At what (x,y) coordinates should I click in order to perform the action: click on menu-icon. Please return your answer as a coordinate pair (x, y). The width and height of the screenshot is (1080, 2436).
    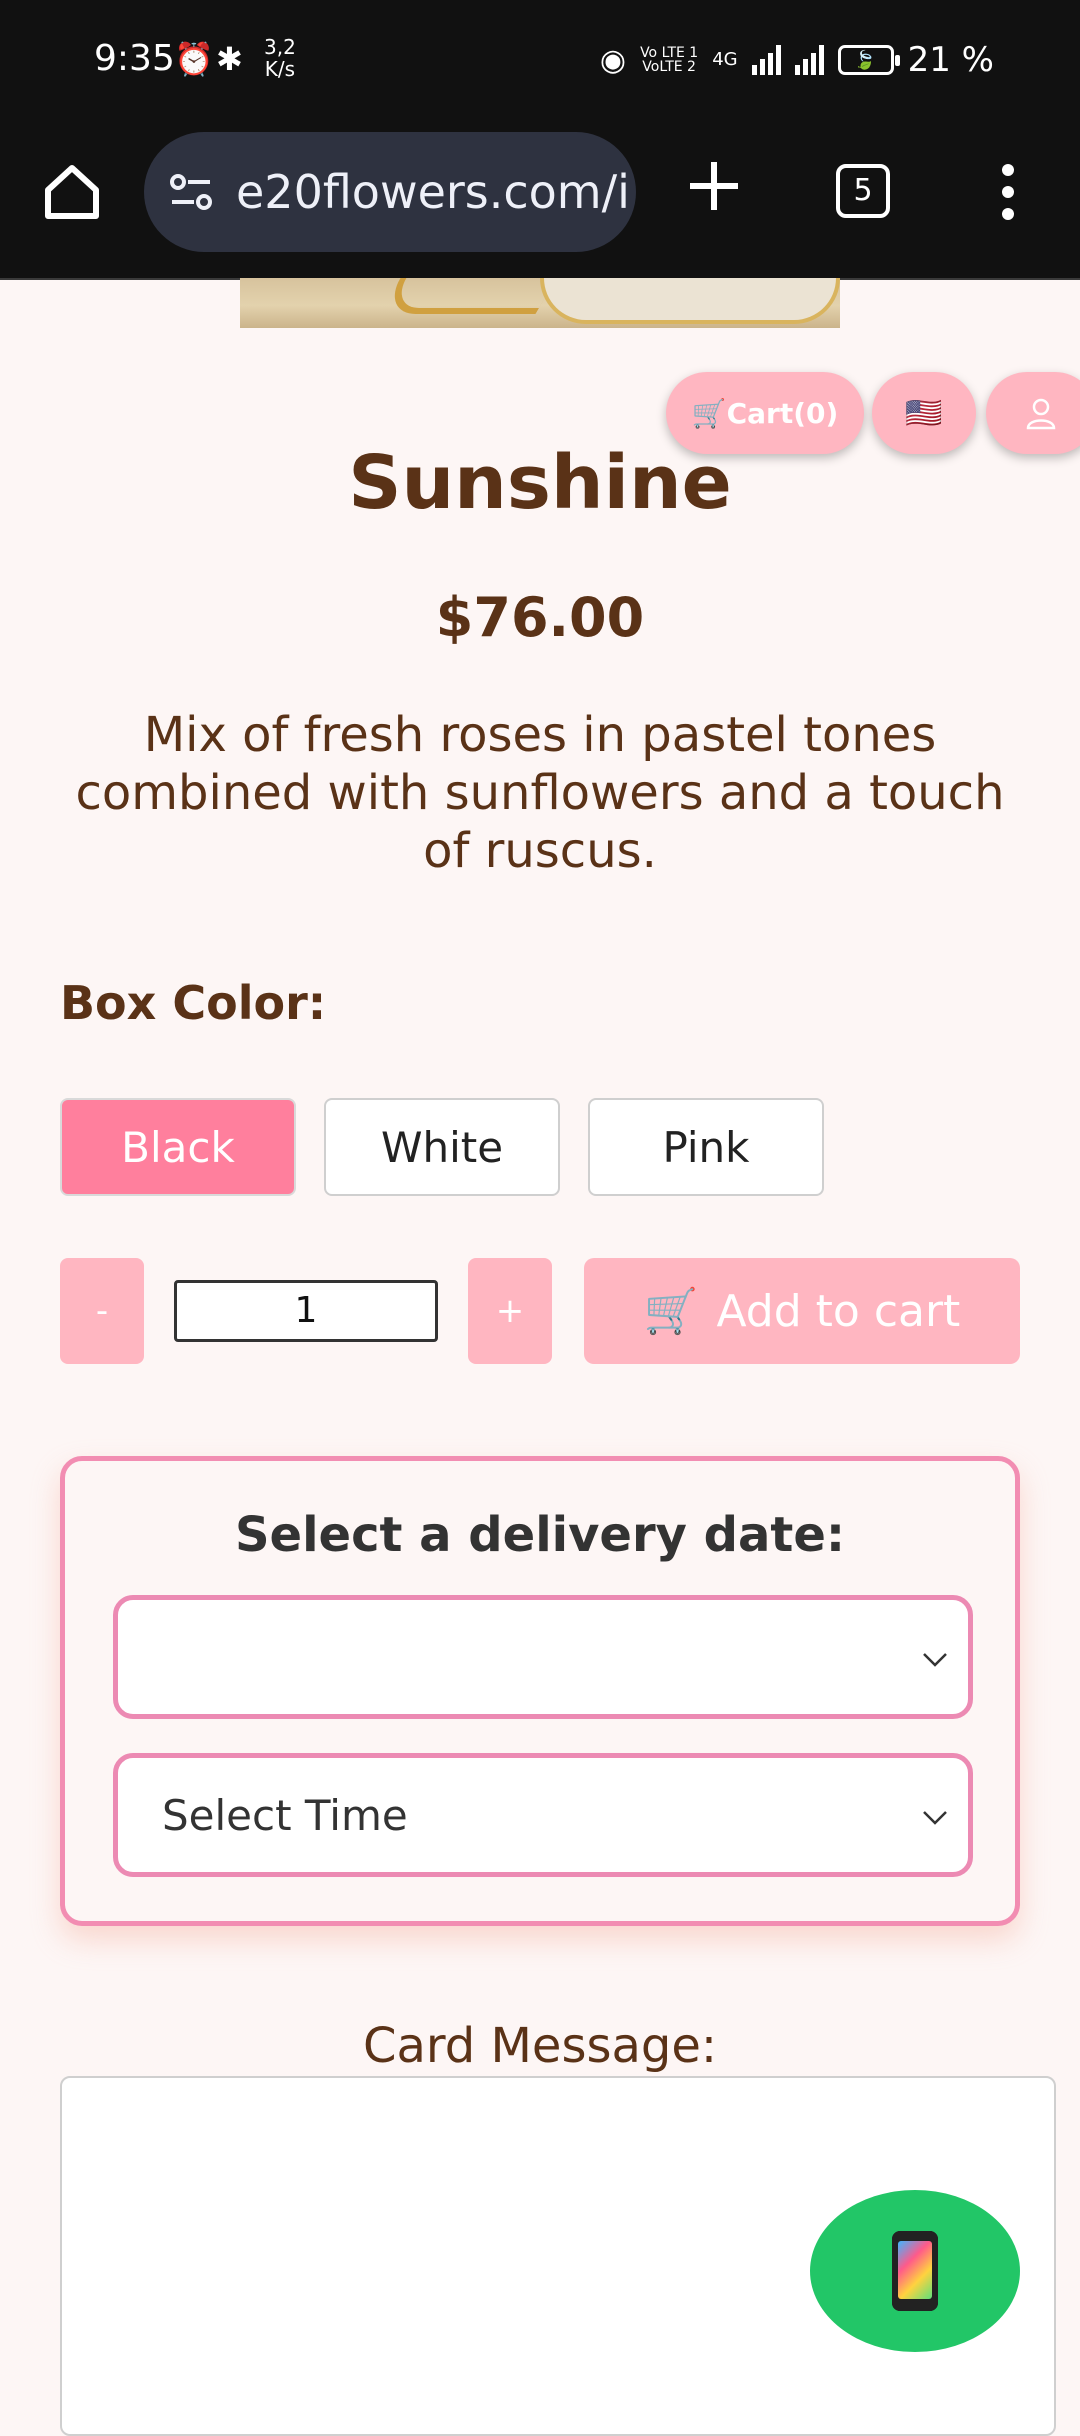
    Looking at the image, I should click on (1008, 192).